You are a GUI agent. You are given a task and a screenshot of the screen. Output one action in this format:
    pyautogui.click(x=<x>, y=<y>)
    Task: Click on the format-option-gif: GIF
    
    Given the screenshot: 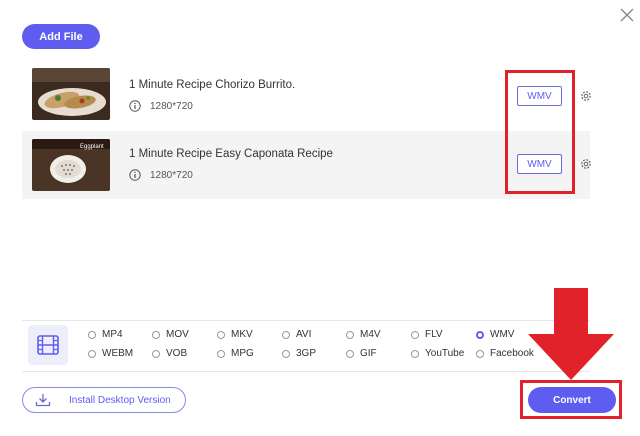 What is the action you would take?
    pyautogui.click(x=361, y=353)
    